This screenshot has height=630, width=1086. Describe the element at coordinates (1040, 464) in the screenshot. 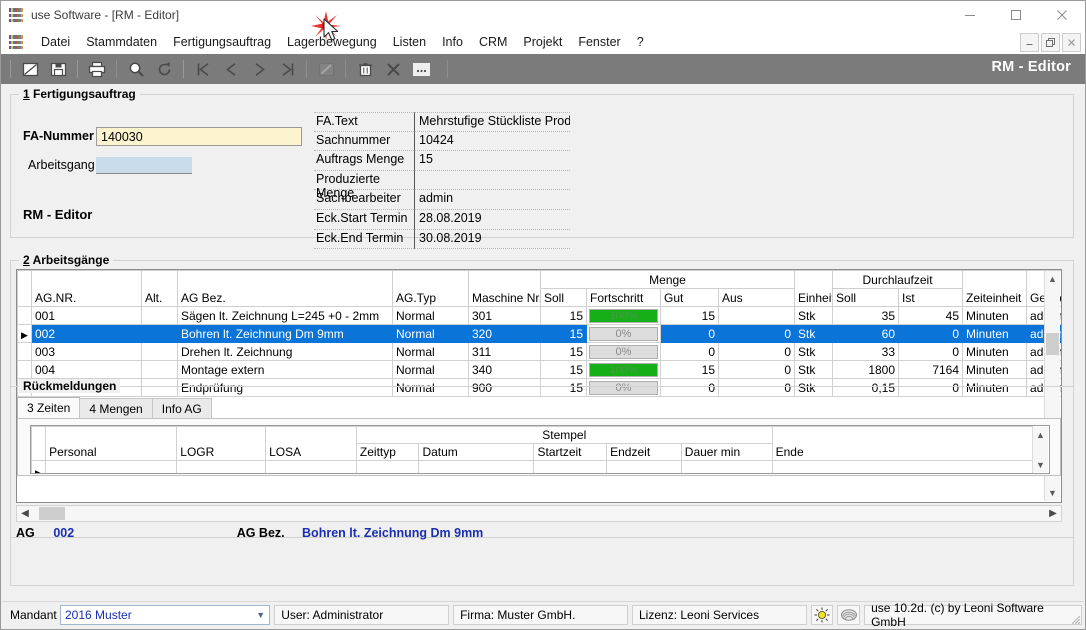

I see `rm-scroll-down-icon: ▼` at that location.